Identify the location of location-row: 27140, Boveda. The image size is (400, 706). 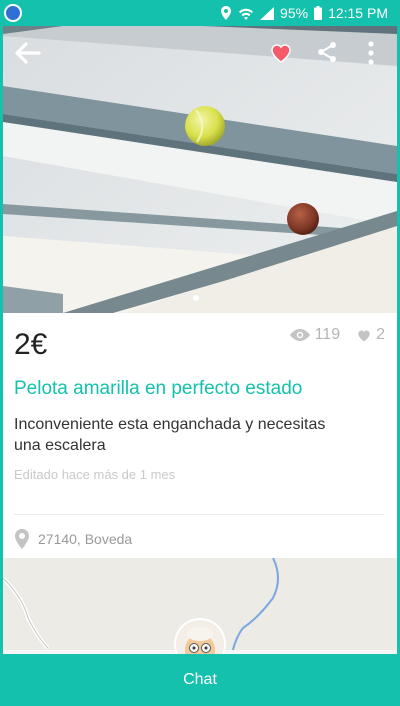
(73, 539).